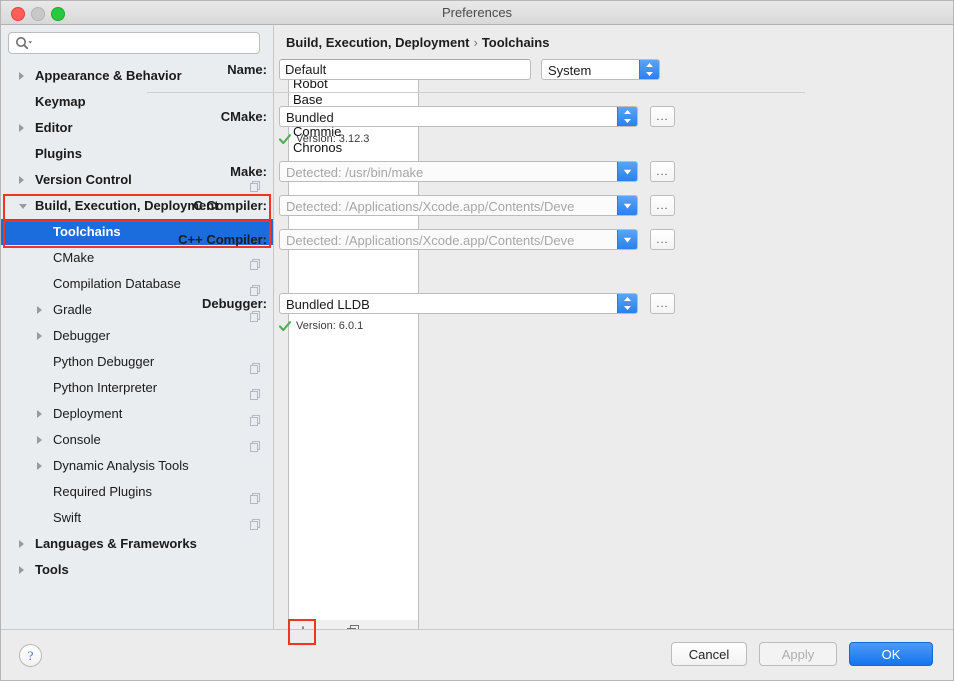 The height and width of the screenshot is (681, 954). What do you see at coordinates (74, 257) in the screenshot?
I see `sidebar-item-label: CMake` at bounding box center [74, 257].